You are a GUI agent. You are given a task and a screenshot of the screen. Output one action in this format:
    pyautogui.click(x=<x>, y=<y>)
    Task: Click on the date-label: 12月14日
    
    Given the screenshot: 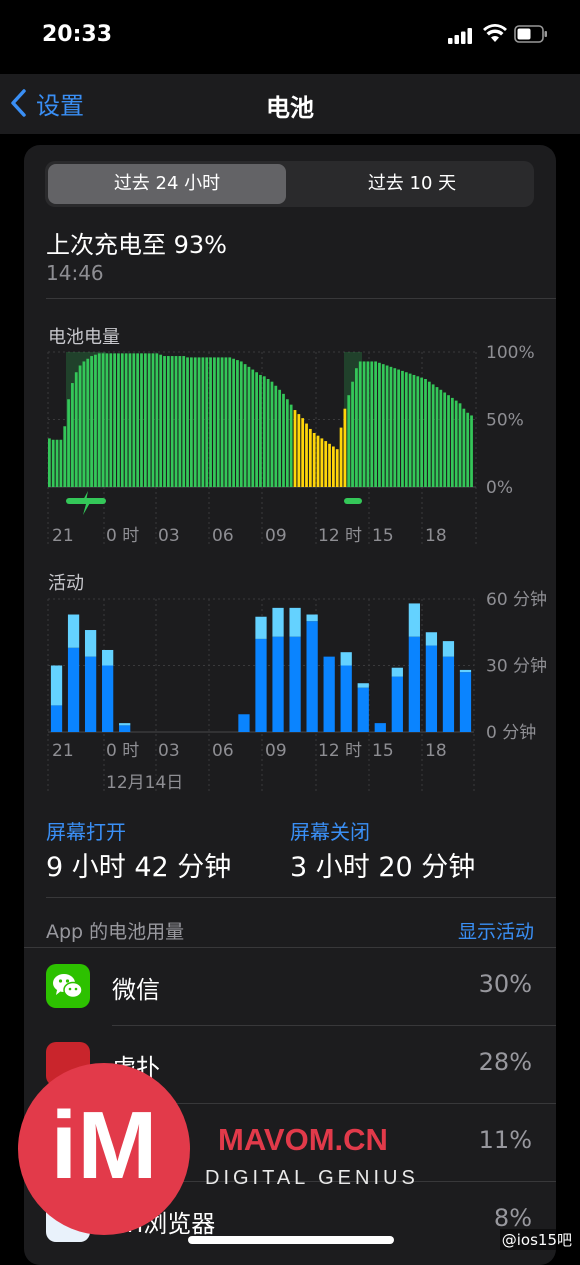 What is the action you would take?
    pyautogui.click(x=144, y=783)
    